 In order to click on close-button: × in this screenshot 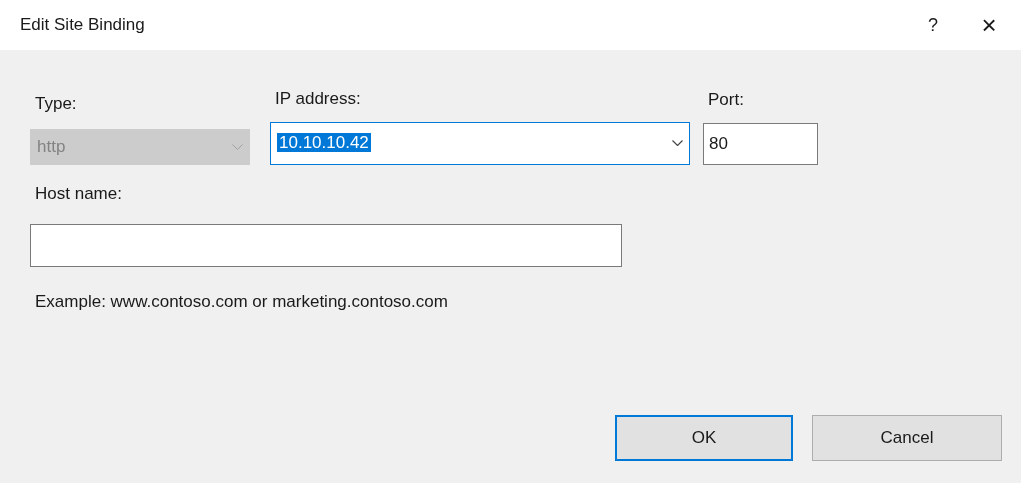, I will do `click(989, 25)`.